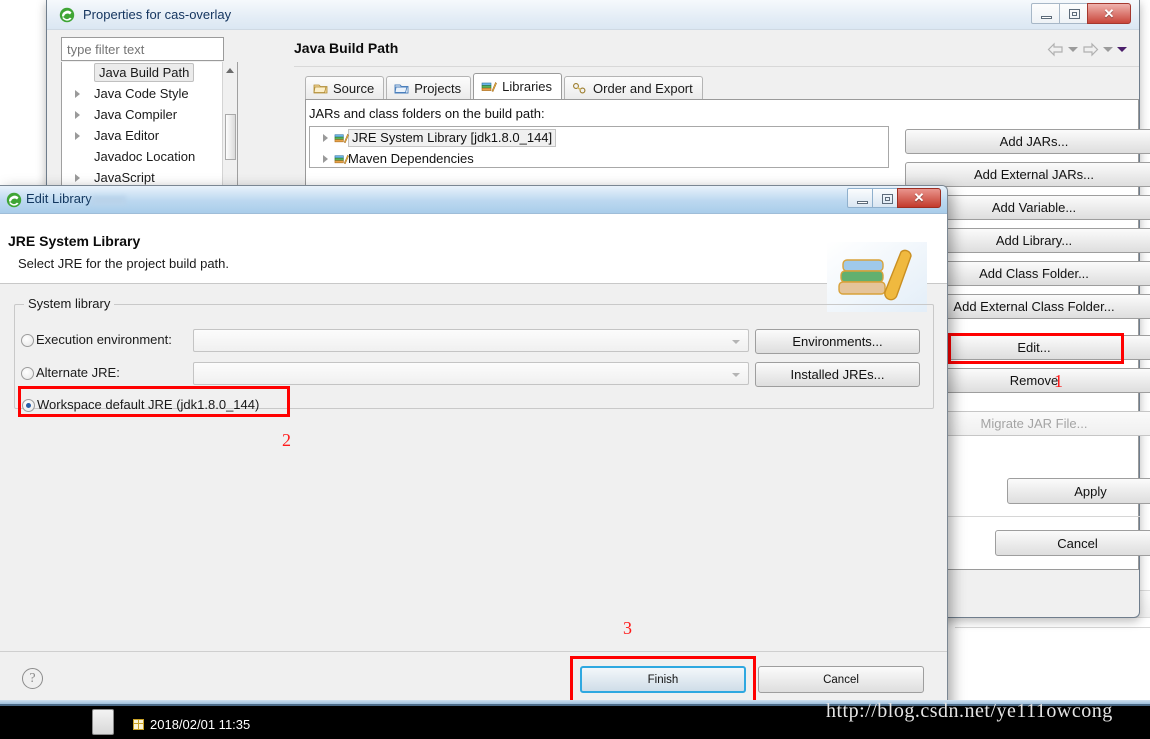 This screenshot has width=1150, height=739. Describe the element at coordinates (1055, 49) in the screenshot. I see `back-arrow-icon` at that location.